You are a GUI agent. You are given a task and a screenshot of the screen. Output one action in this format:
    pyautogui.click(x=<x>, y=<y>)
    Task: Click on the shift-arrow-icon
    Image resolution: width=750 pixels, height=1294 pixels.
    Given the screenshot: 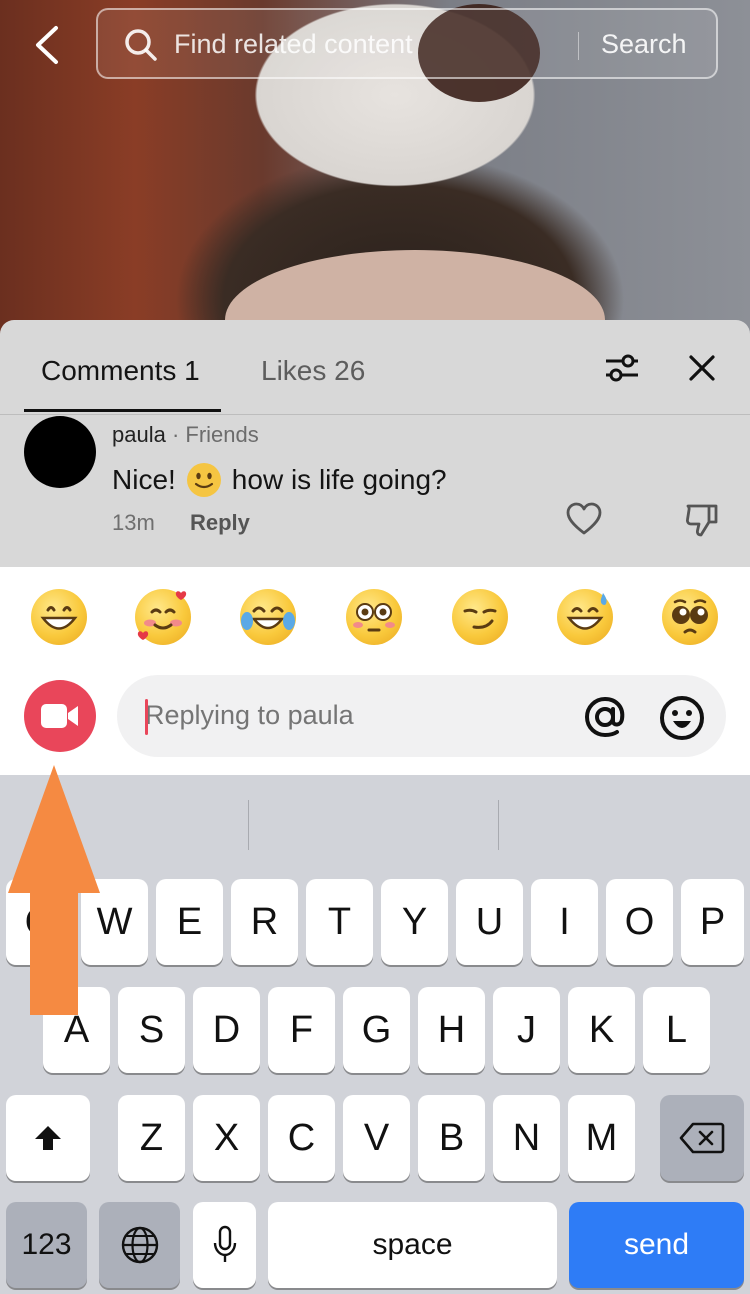 What is the action you would take?
    pyautogui.click(x=48, y=1138)
    